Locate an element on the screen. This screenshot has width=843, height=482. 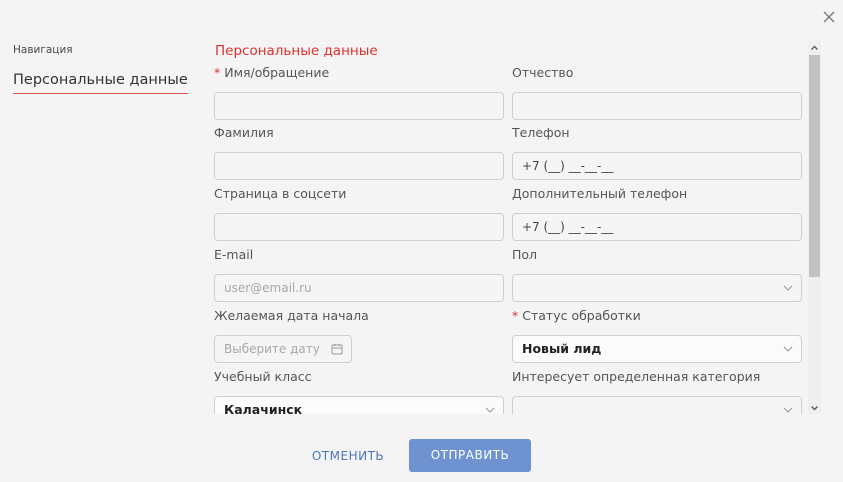
field-extra-phone: Дополнительный телефон +7 (__) __-__-__ is located at coordinates (657, 213).